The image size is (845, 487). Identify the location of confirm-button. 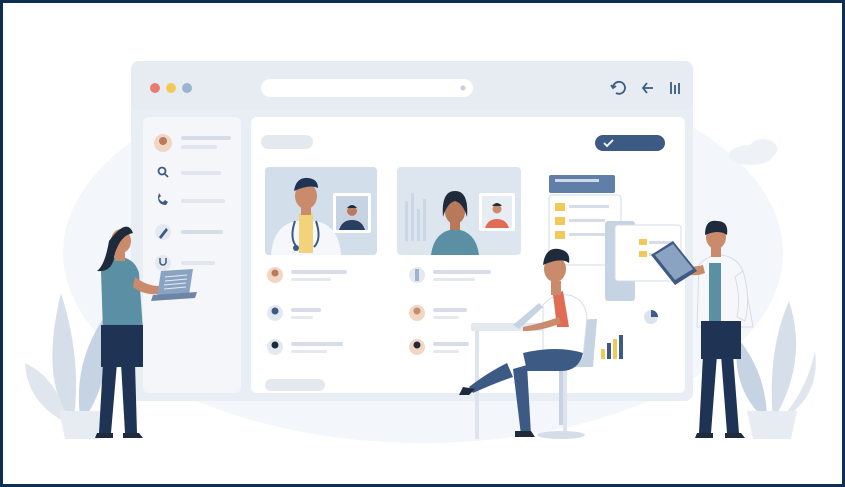
(630, 143).